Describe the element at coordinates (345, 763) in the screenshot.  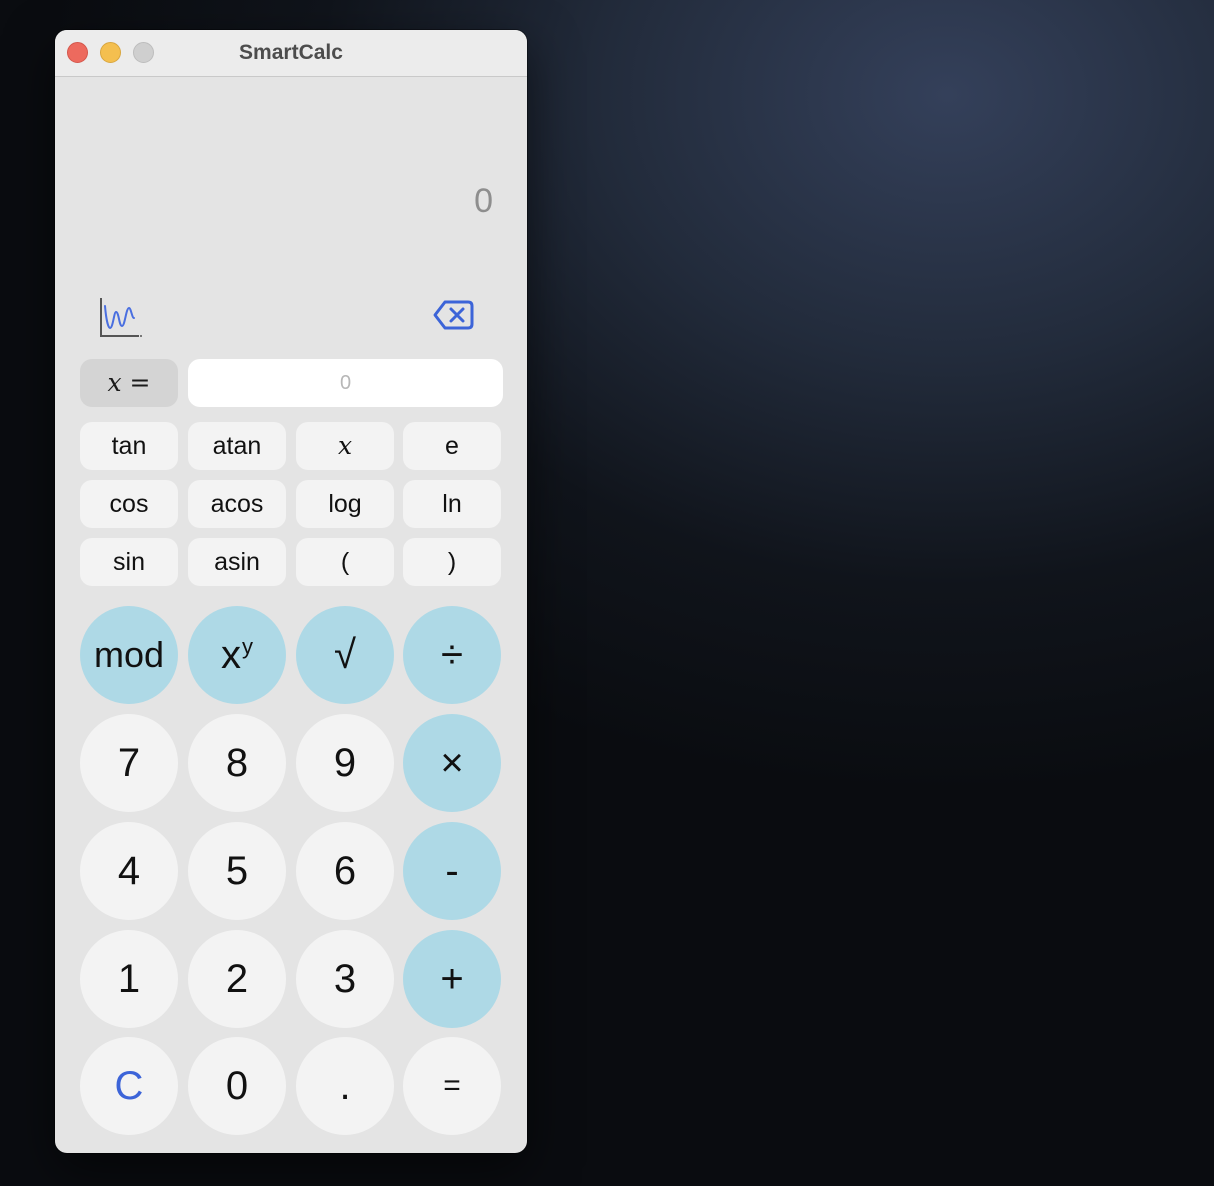
I see `digit-9-button: 9` at that location.